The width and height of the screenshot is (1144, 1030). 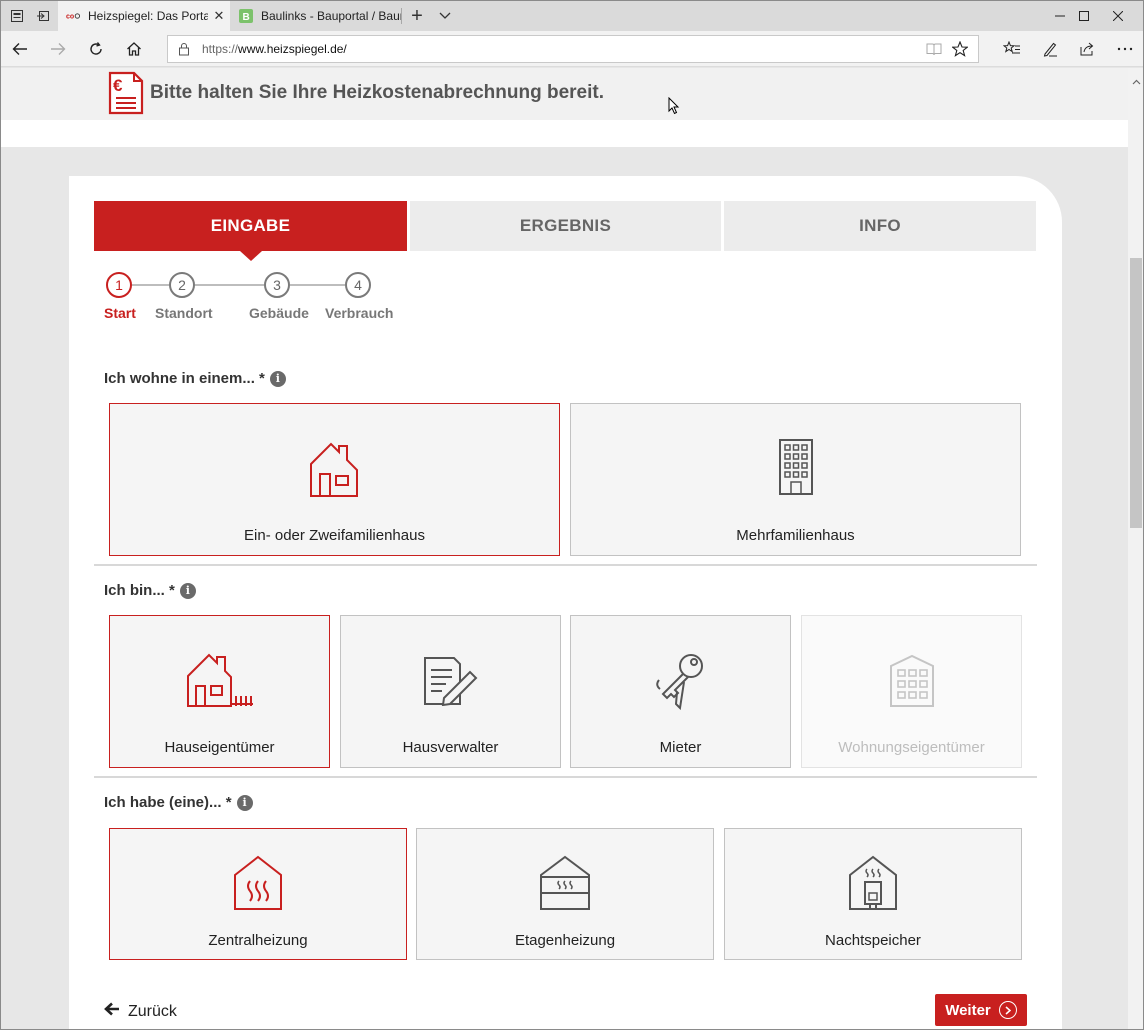 What do you see at coordinates (565, 226) in the screenshot?
I see `tab-ergebnis: ERGEBNIS` at bounding box center [565, 226].